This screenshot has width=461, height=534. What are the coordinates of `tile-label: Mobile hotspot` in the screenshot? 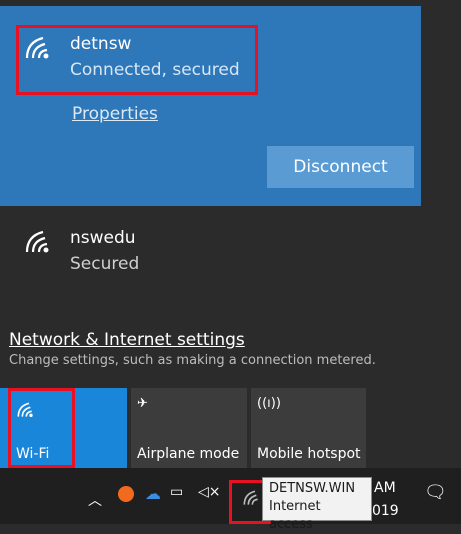 It's located at (309, 454).